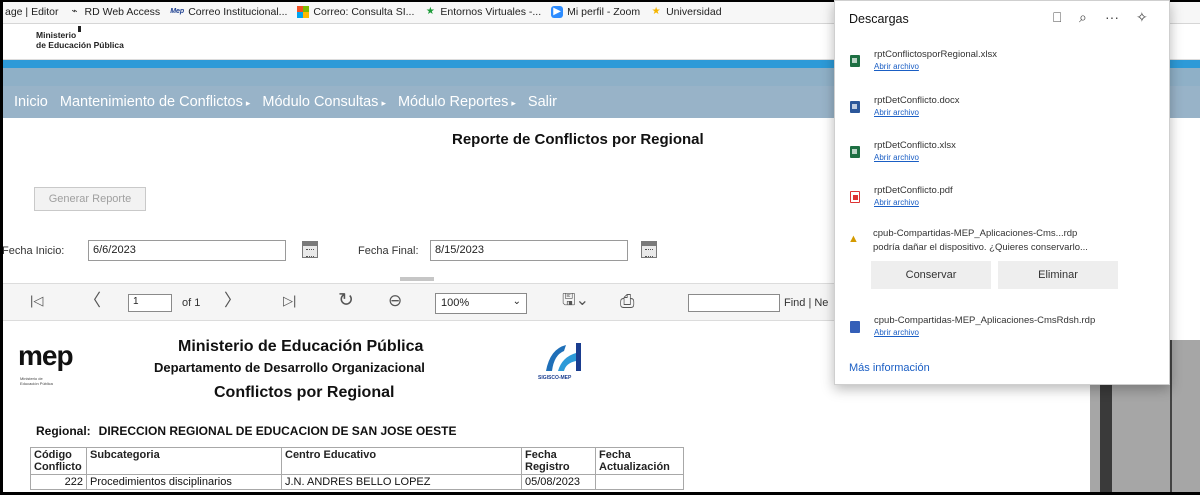  What do you see at coordinates (36, 381) in the screenshot?
I see `mep-logo-subtitle: Ministerio de Educación Pública` at bounding box center [36, 381].